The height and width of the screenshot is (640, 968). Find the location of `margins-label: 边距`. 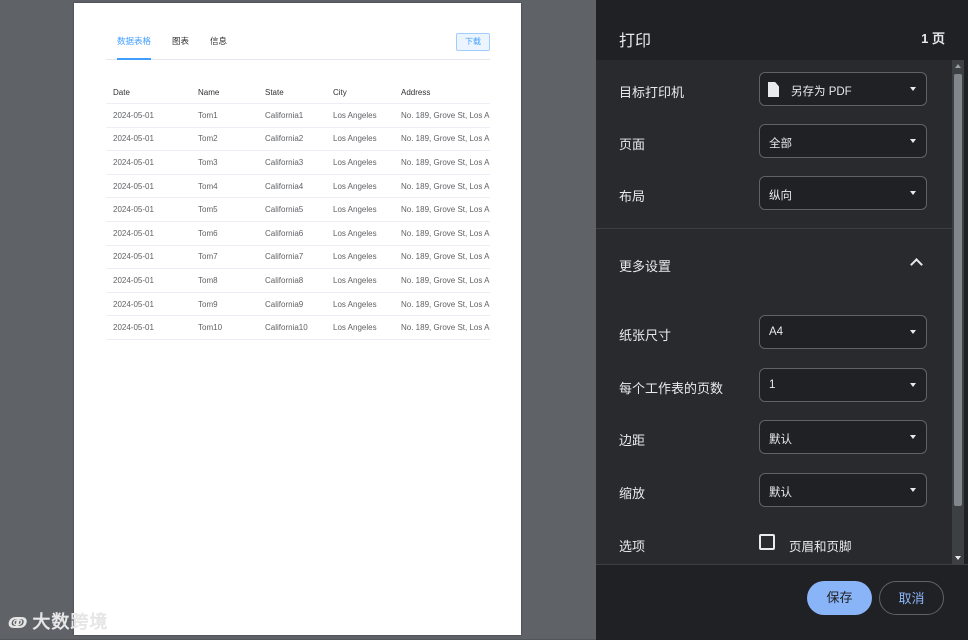

margins-label: 边距 is located at coordinates (632, 440).